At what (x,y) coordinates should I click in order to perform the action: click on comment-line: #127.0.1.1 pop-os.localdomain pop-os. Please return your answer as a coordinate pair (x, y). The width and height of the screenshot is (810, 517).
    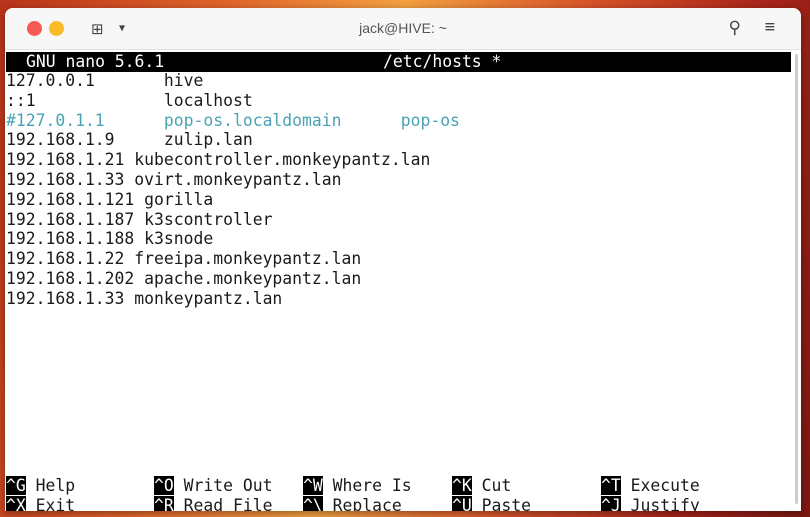
    Looking at the image, I should click on (233, 121).